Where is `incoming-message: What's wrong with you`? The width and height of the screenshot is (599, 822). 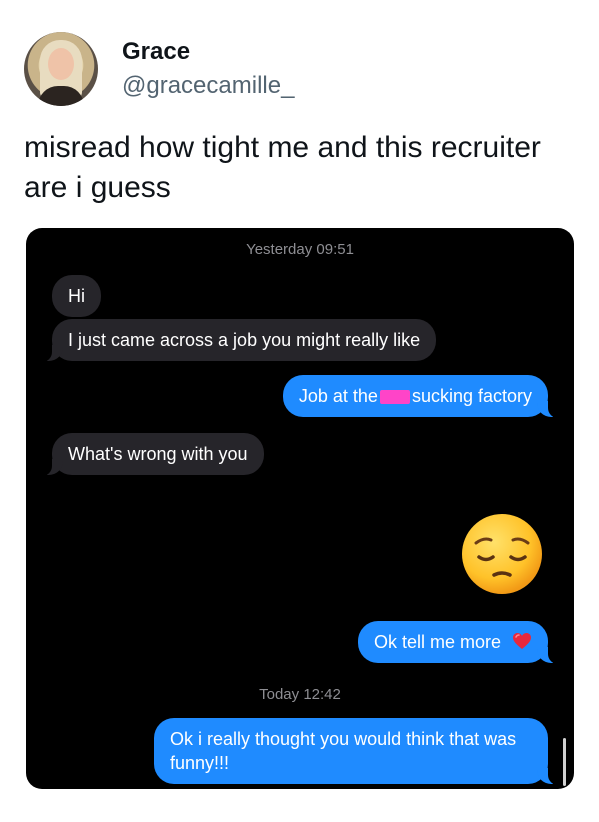 incoming-message: What's wrong with you is located at coordinates (152, 454).